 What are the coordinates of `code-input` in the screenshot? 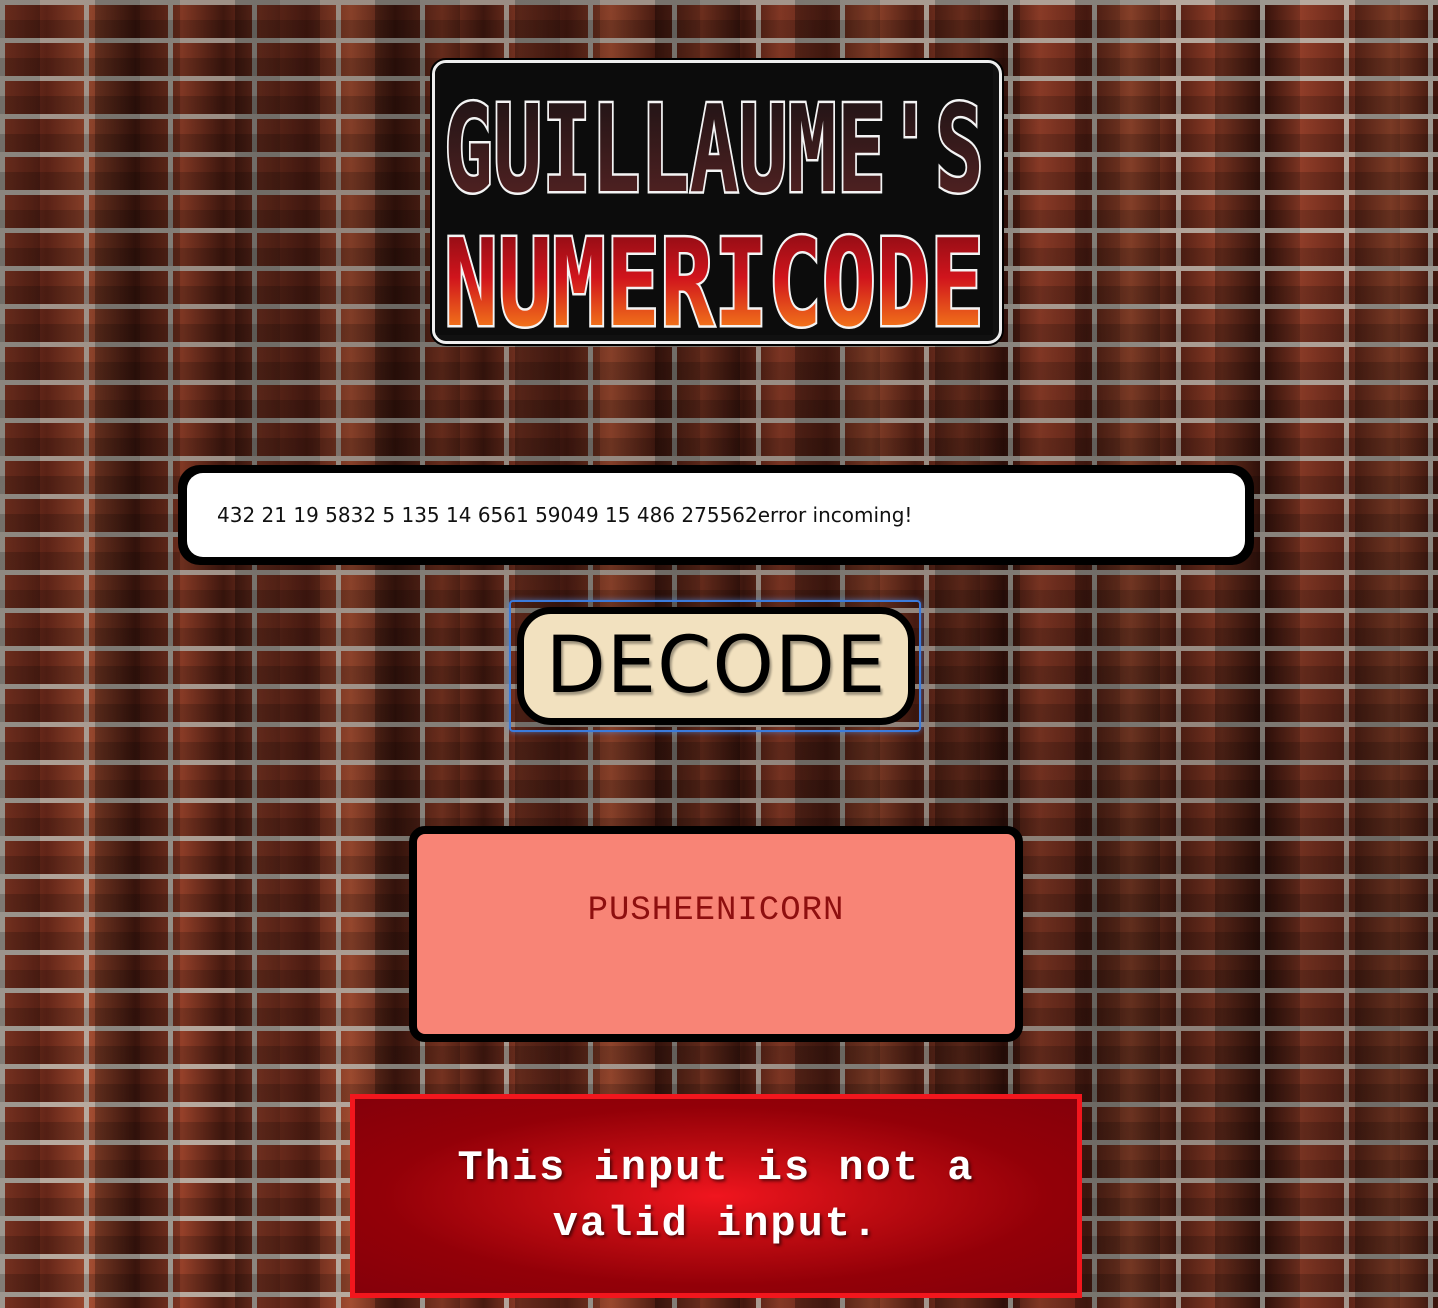 It's located at (716, 515).